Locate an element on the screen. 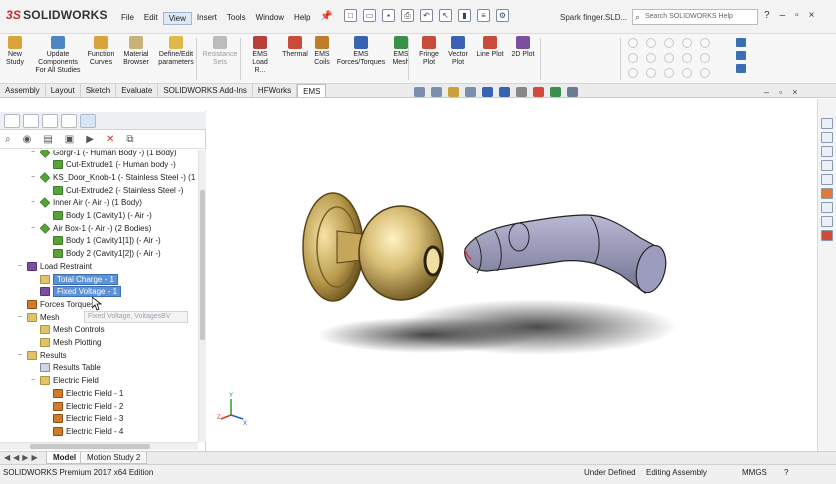 Image resolution: width=836 pixels, height=484 pixels. thermal-button: Thermal is located at coordinates (295, 47).